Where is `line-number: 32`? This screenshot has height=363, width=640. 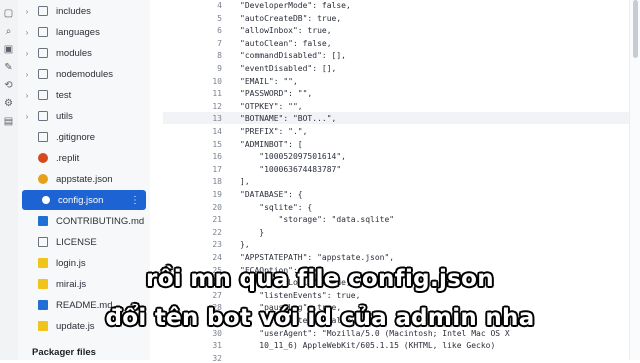 line-number: 32 is located at coordinates (217, 358).